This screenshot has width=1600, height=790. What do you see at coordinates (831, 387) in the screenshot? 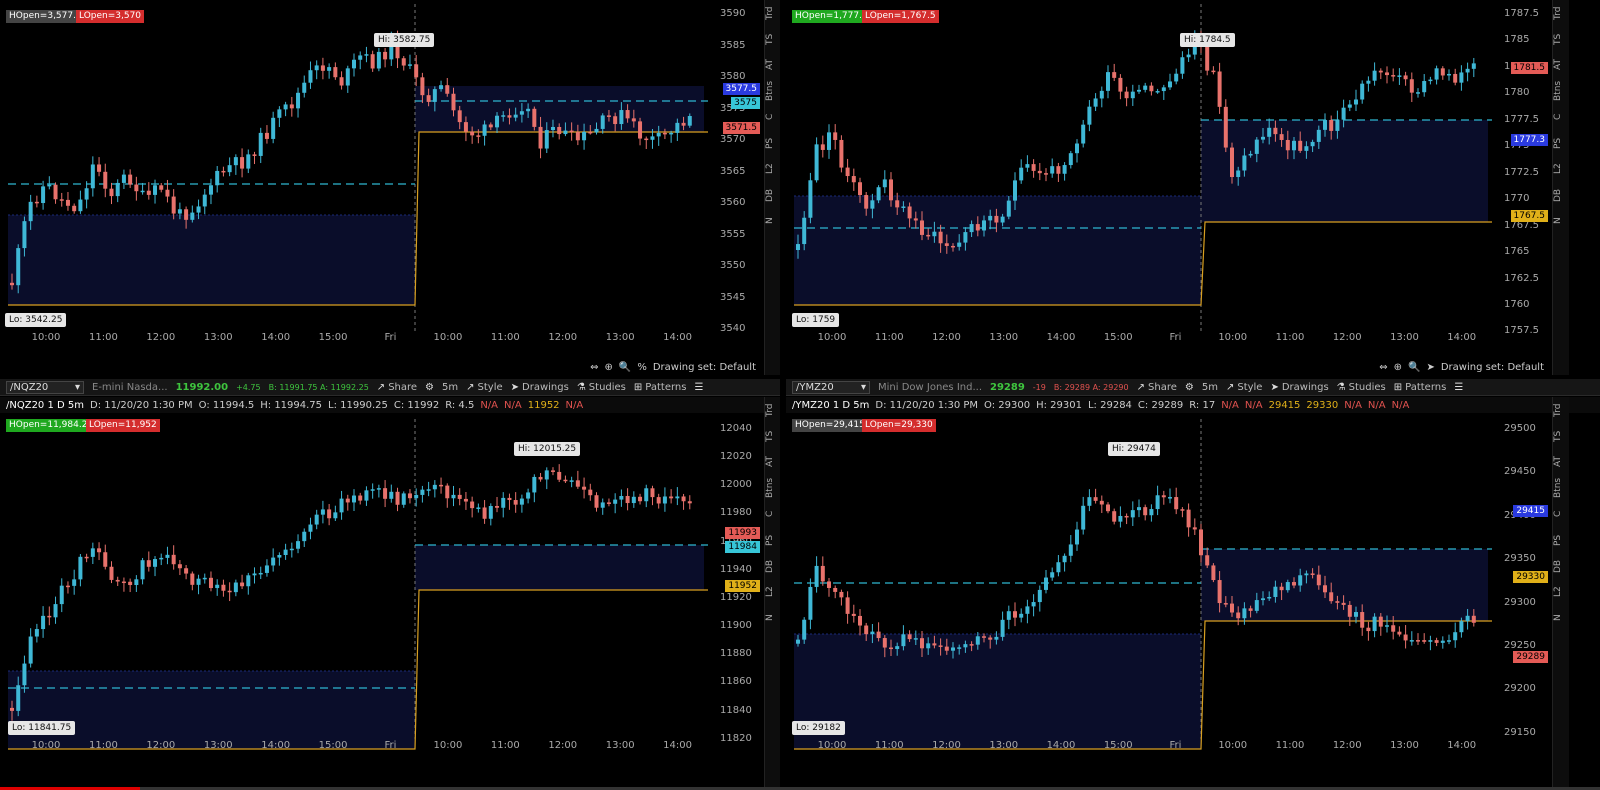
I see `symbol-selector: /YMZ20 ▾` at bounding box center [831, 387].